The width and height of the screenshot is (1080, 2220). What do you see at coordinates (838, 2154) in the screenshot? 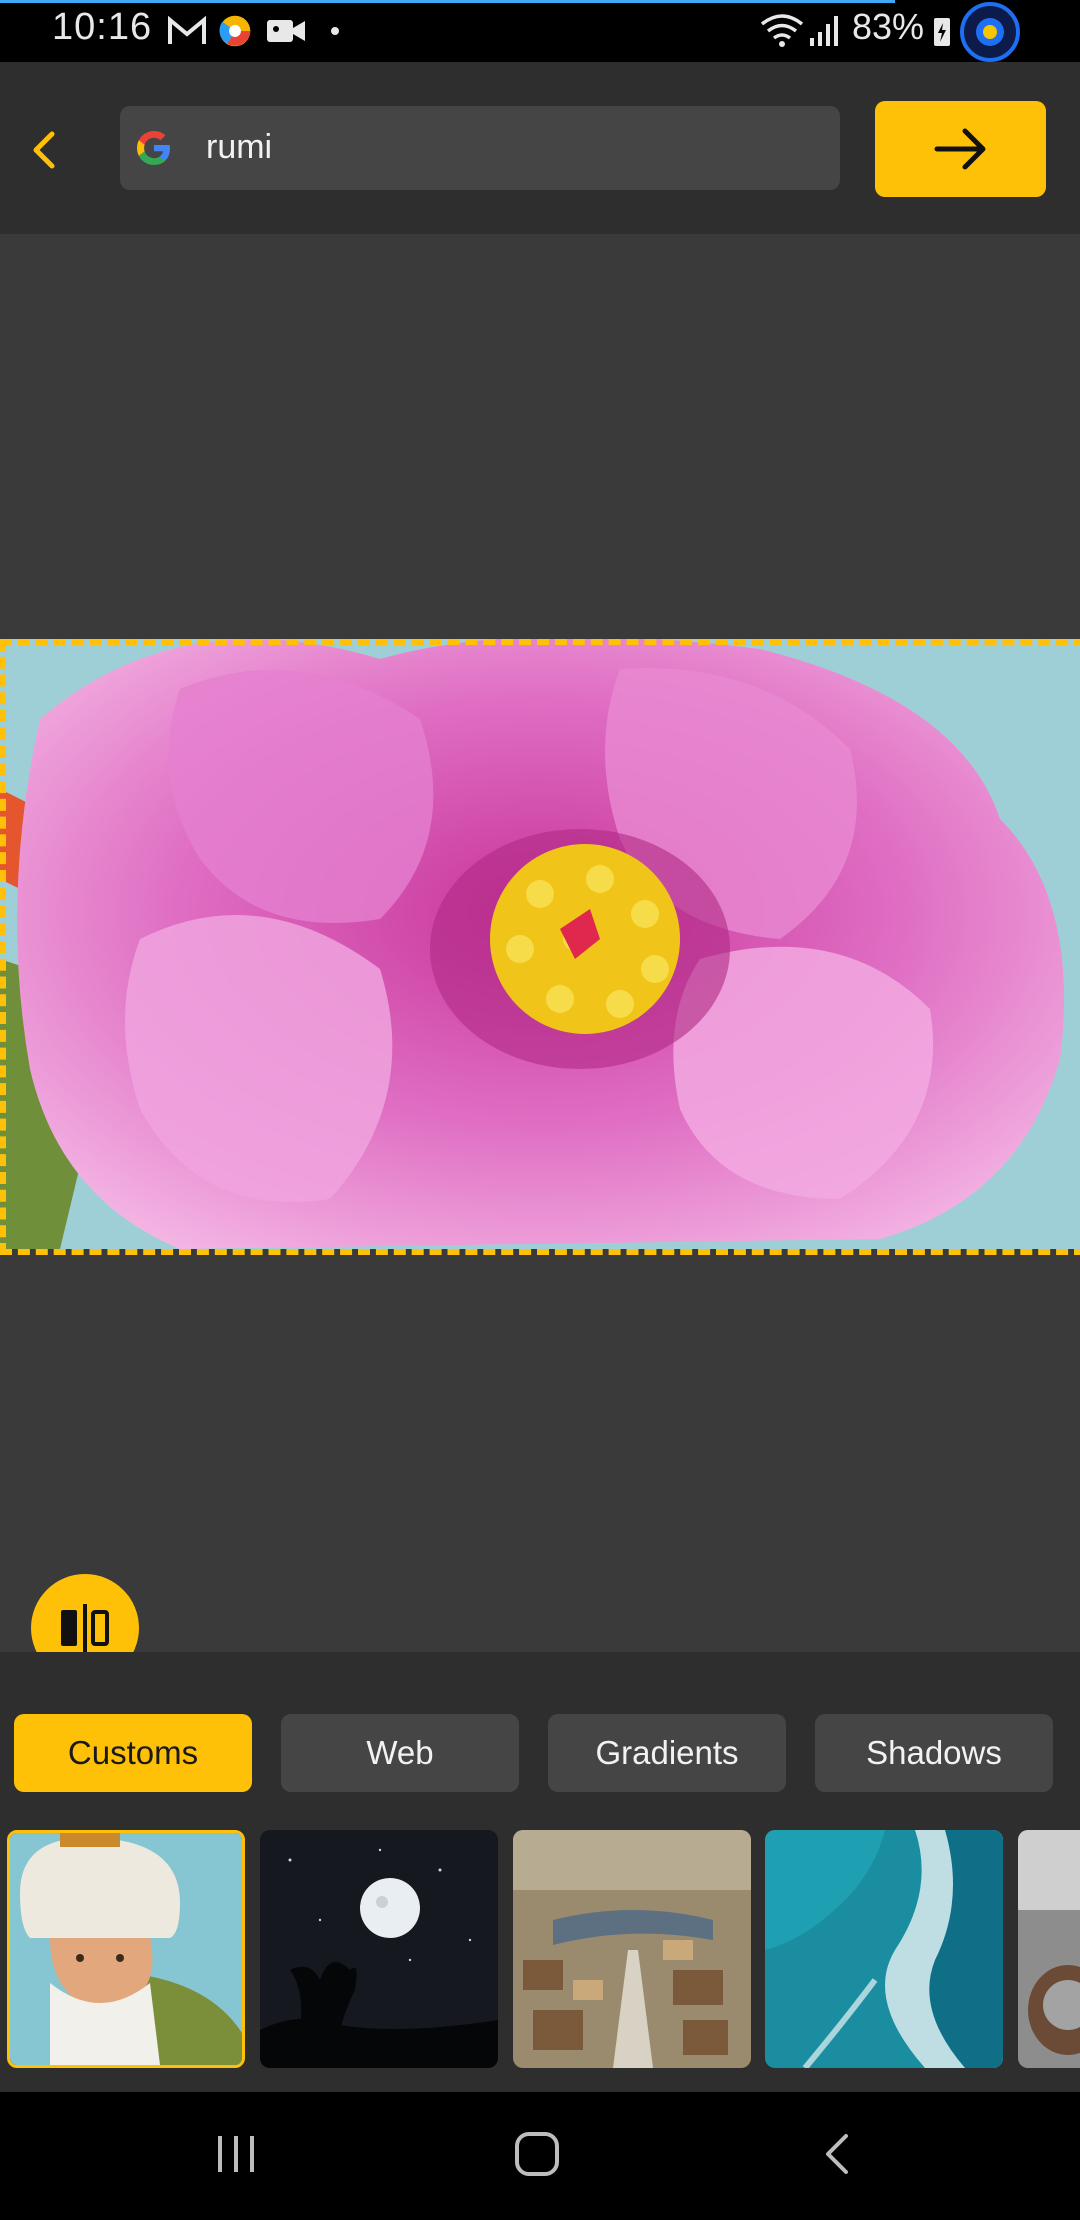
I see `back-icon` at bounding box center [838, 2154].